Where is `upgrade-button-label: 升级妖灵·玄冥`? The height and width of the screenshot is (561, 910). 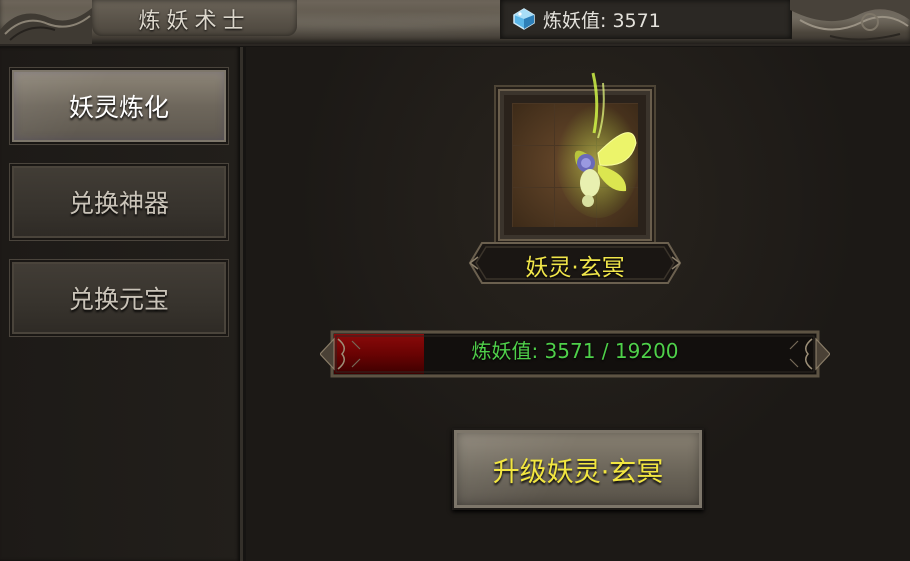
upgrade-button-label: 升级妖灵·玄冥 is located at coordinates (578, 472).